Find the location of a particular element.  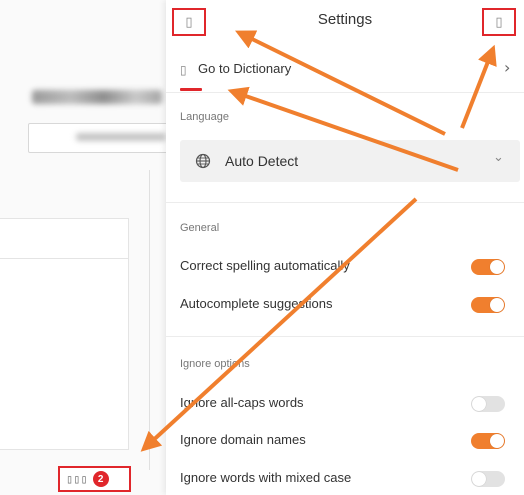

option-ignore-domain-names: Ignore domain names is located at coordinates (345, 440).